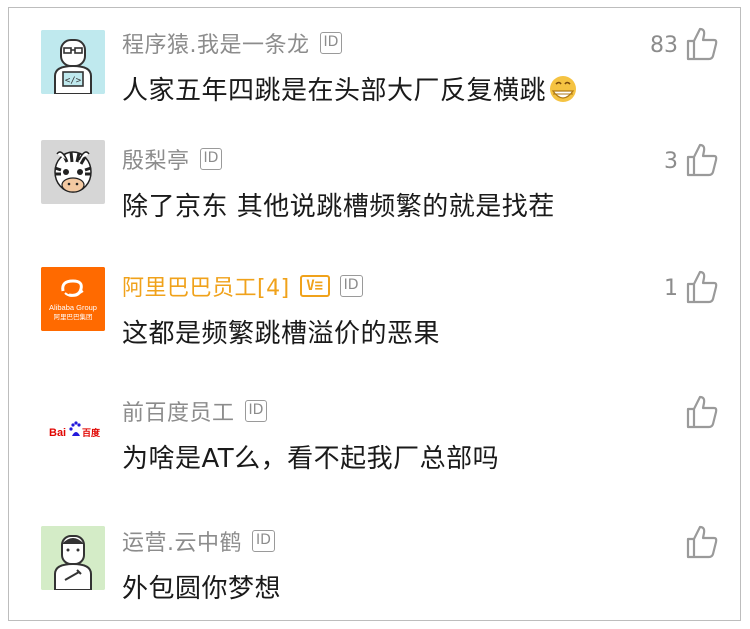 The height and width of the screenshot is (629, 750). I want to click on svg-text: 阿里巴巴集团, so click(73, 316).